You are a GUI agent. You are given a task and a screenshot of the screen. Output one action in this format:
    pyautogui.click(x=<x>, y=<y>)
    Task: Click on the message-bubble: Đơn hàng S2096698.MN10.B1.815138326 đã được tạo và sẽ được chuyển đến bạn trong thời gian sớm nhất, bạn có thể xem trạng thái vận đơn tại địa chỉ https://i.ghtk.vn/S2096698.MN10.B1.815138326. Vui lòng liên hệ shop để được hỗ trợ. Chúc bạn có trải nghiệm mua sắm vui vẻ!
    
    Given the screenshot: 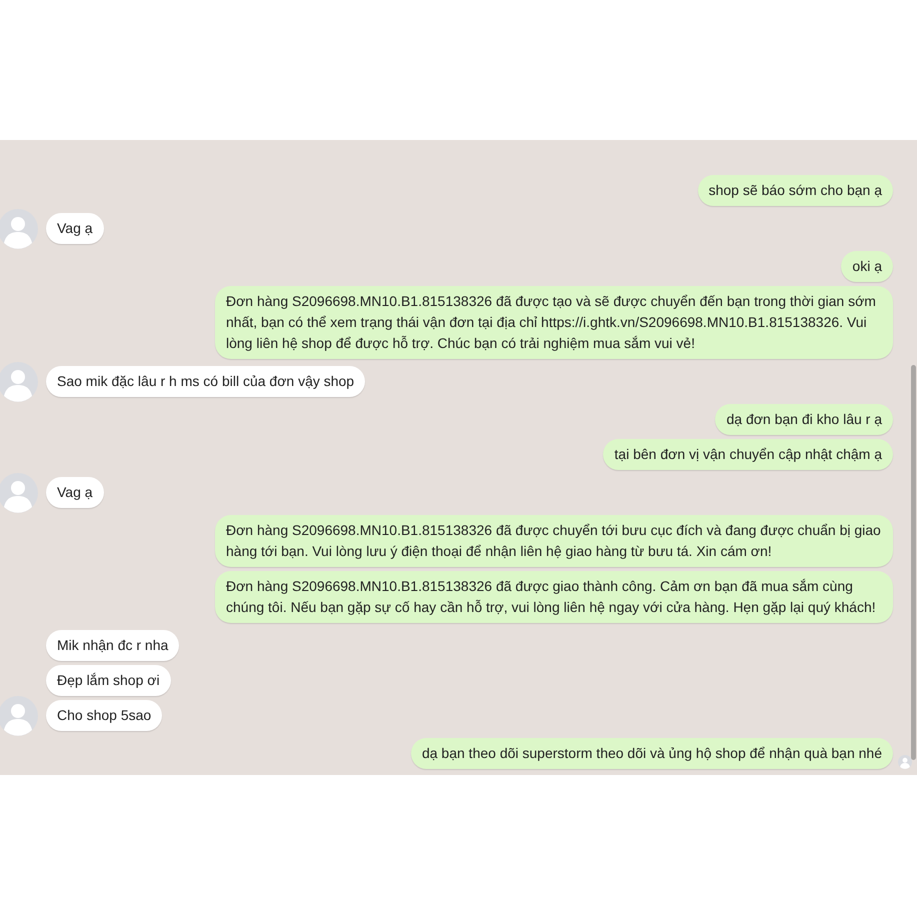 What is the action you would take?
    pyautogui.click(x=554, y=322)
    